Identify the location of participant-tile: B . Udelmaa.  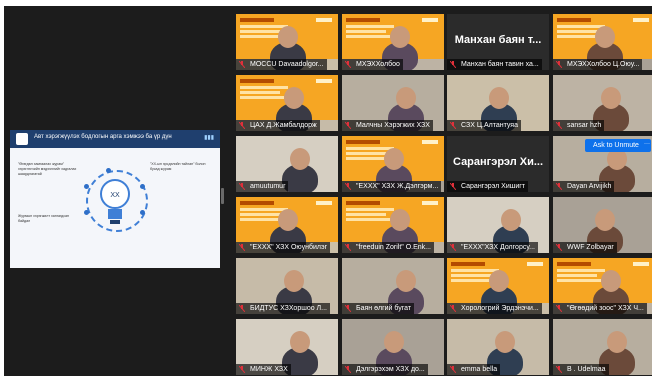
(602, 347).